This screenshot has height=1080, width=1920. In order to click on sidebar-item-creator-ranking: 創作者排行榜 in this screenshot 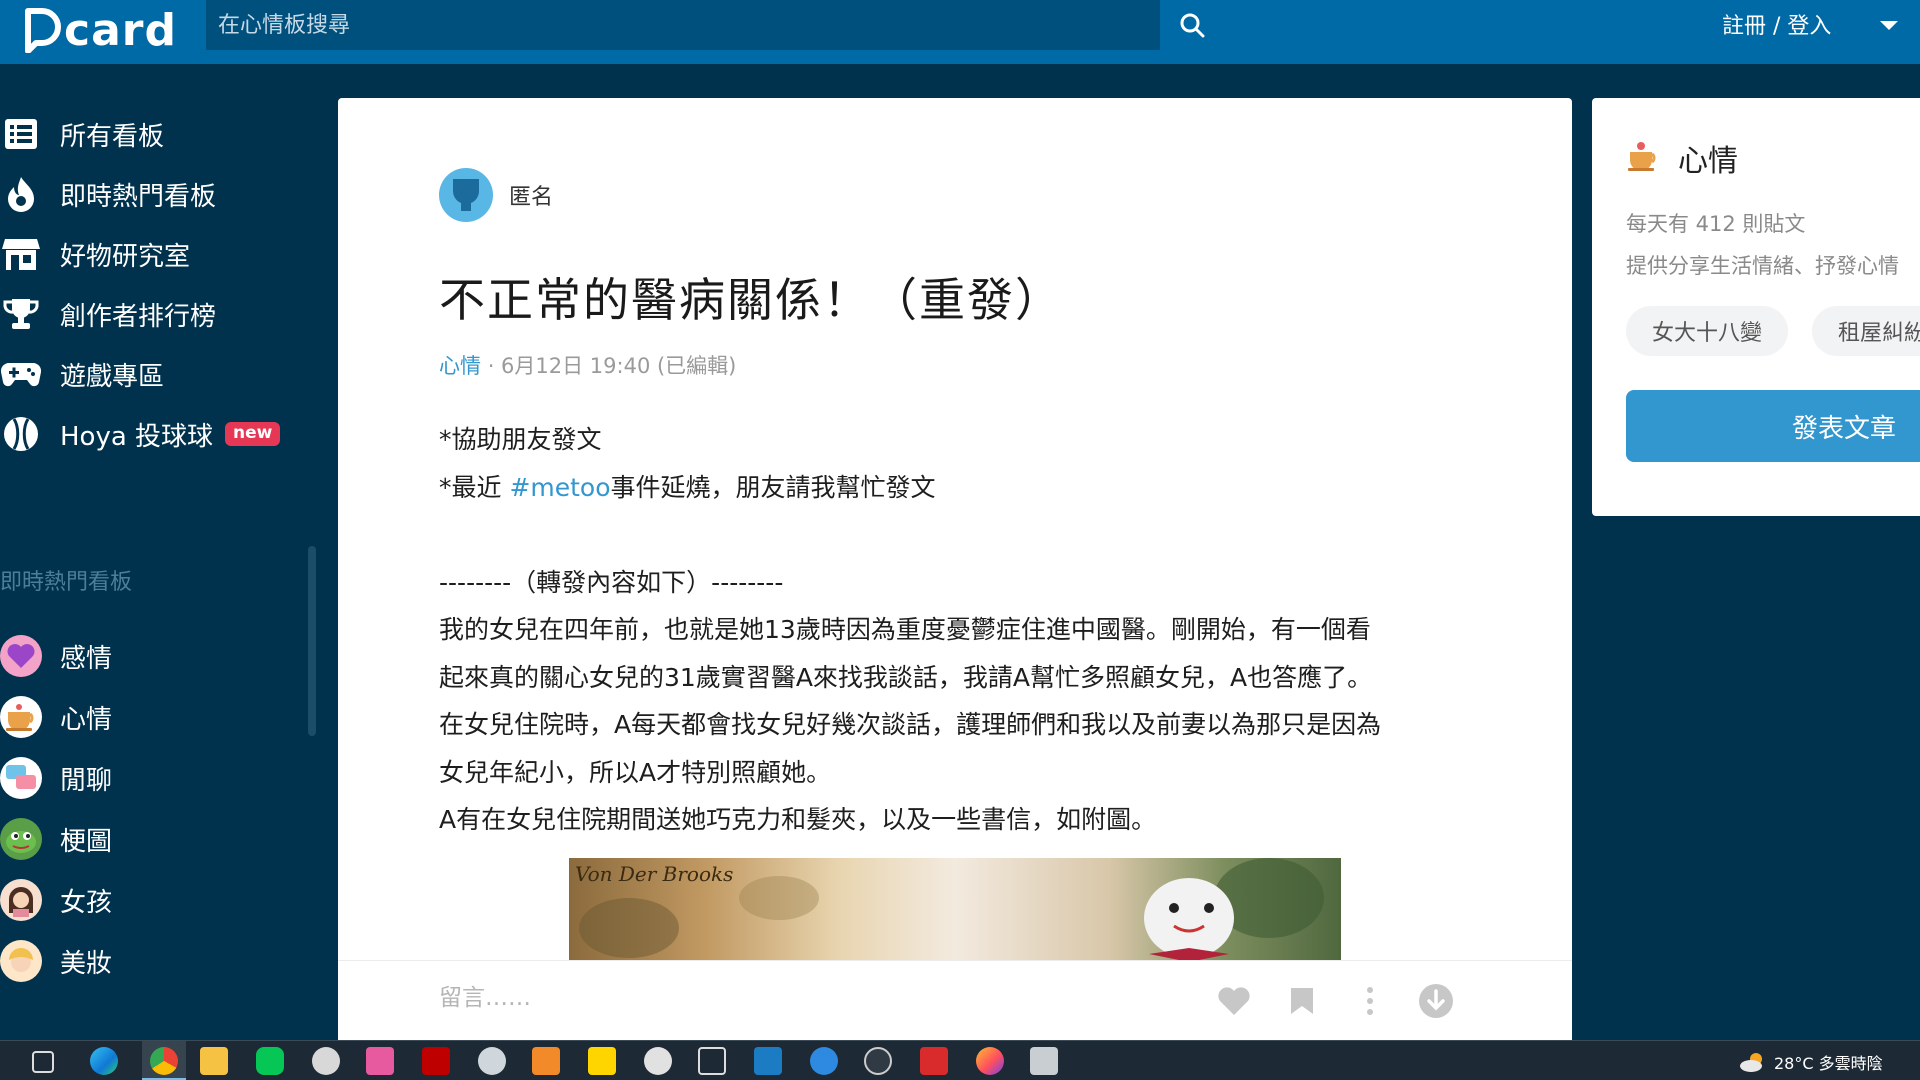, I will do `click(108, 314)`.